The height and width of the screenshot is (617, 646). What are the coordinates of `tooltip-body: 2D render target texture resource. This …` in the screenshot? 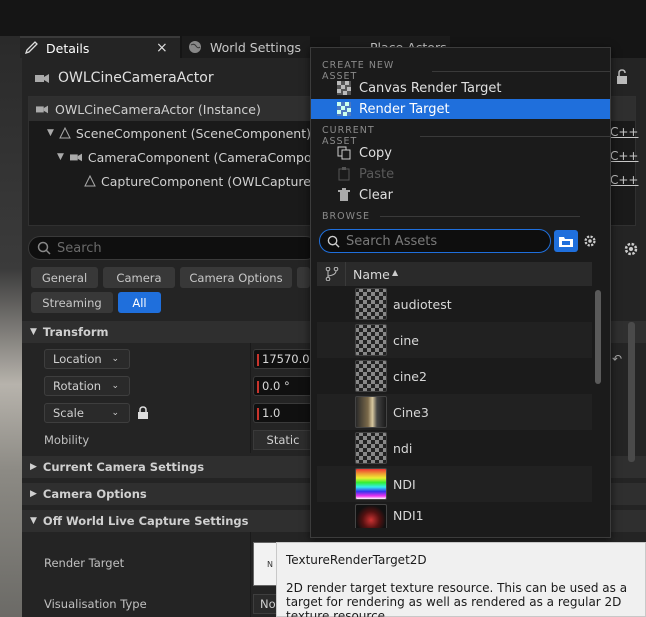 It's located at (457, 599).